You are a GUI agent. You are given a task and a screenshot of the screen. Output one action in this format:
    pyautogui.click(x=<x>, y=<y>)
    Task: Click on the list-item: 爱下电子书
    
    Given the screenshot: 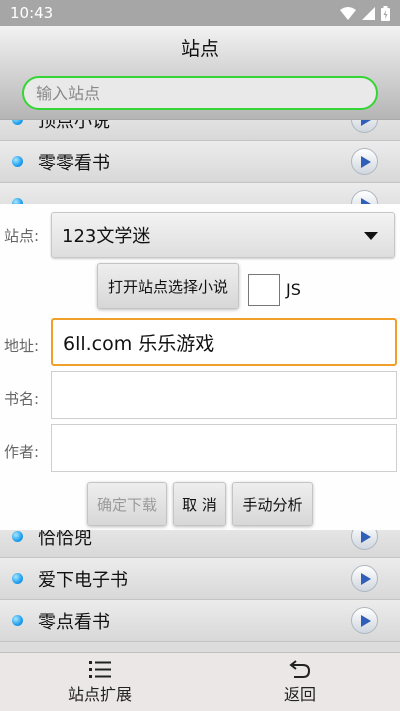 What is the action you would take?
    pyautogui.click(x=200, y=579)
    